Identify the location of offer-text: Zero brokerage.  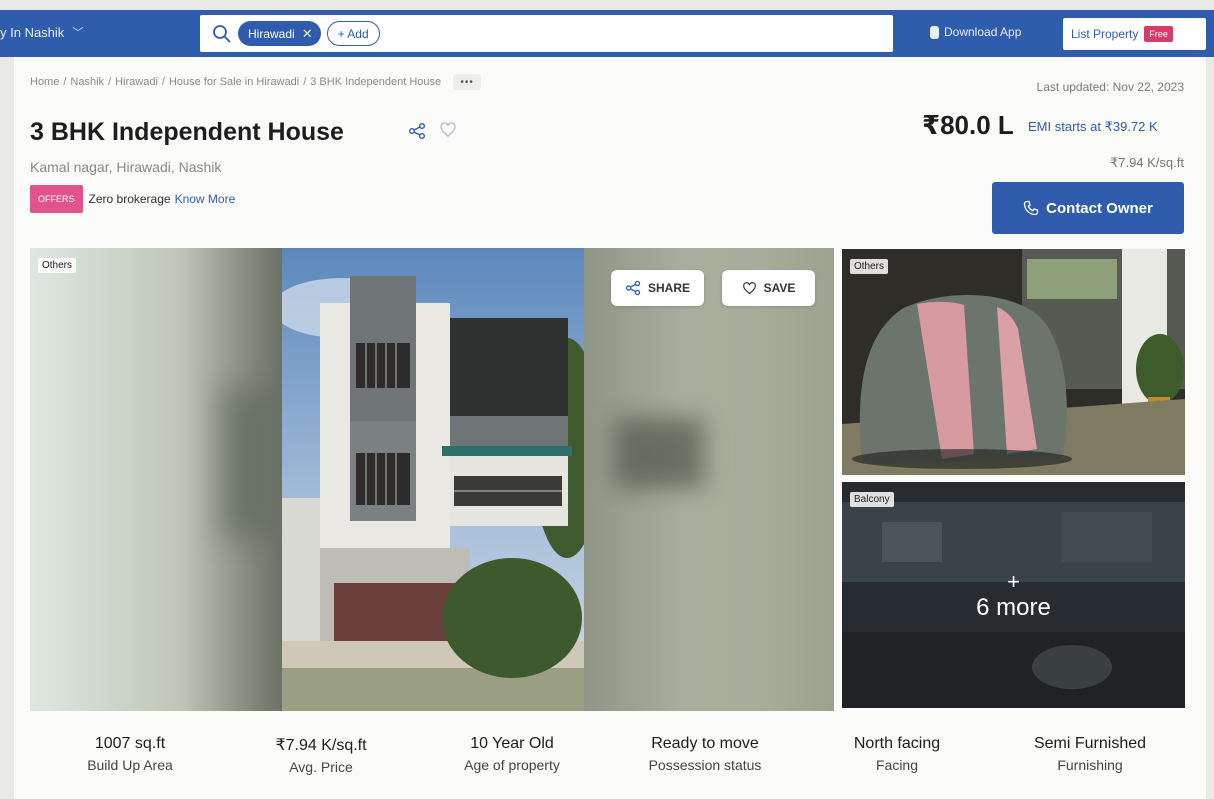
(129, 199).